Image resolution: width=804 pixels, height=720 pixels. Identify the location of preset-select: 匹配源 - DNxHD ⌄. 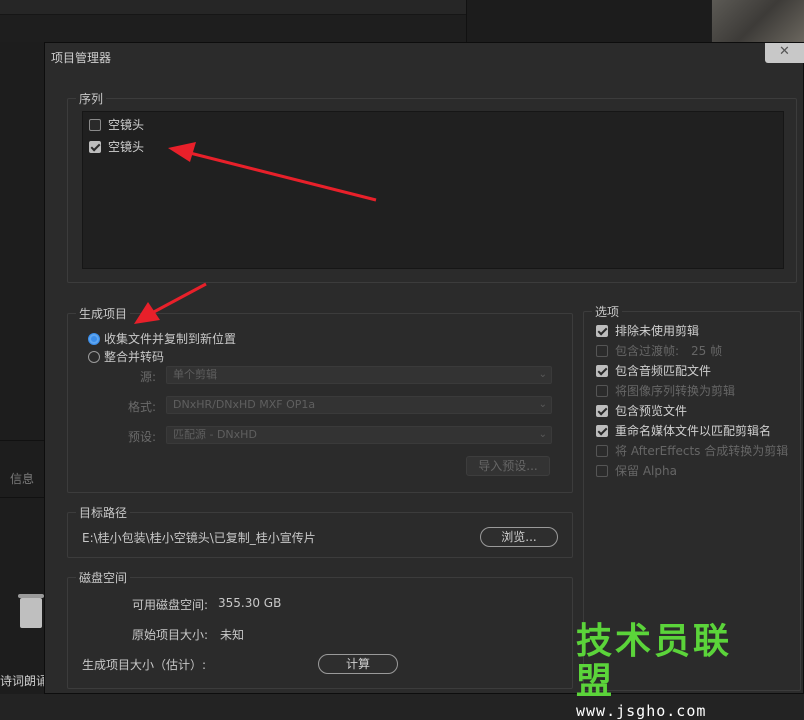
(359, 435).